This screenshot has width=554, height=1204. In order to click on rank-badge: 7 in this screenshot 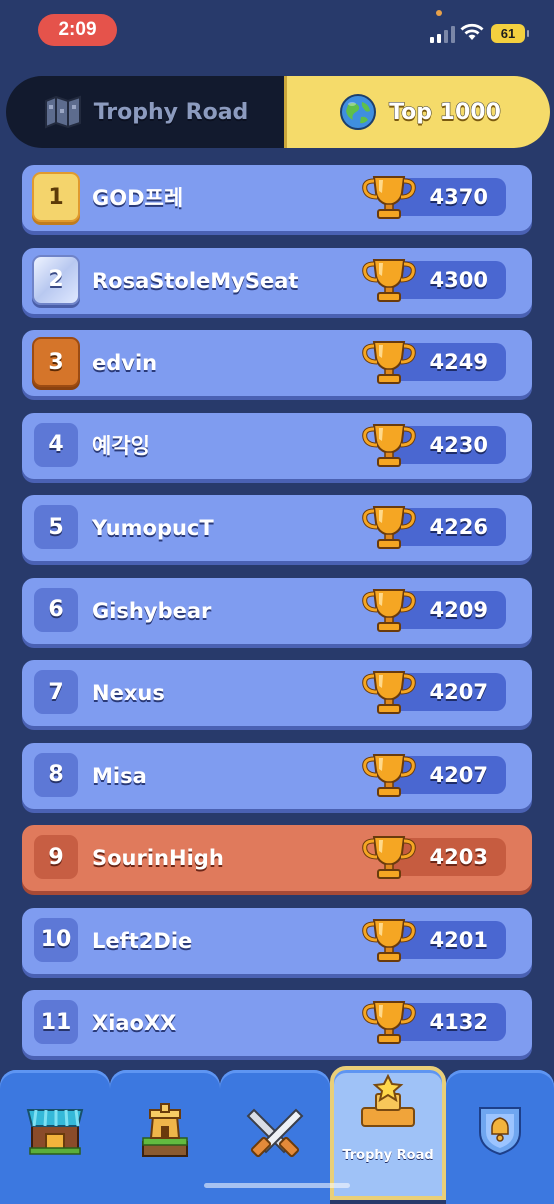, I will do `click(56, 692)`.